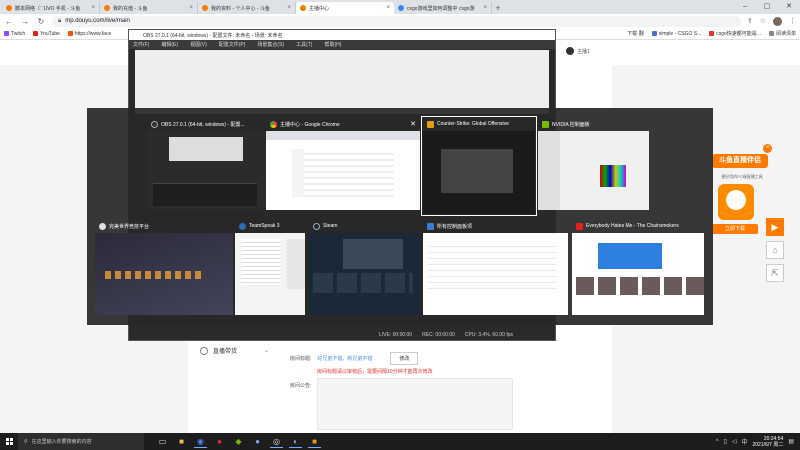 The width and height of the screenshot is (800, 450). I want to click on share-icon: ⇪, so click(750, 21).